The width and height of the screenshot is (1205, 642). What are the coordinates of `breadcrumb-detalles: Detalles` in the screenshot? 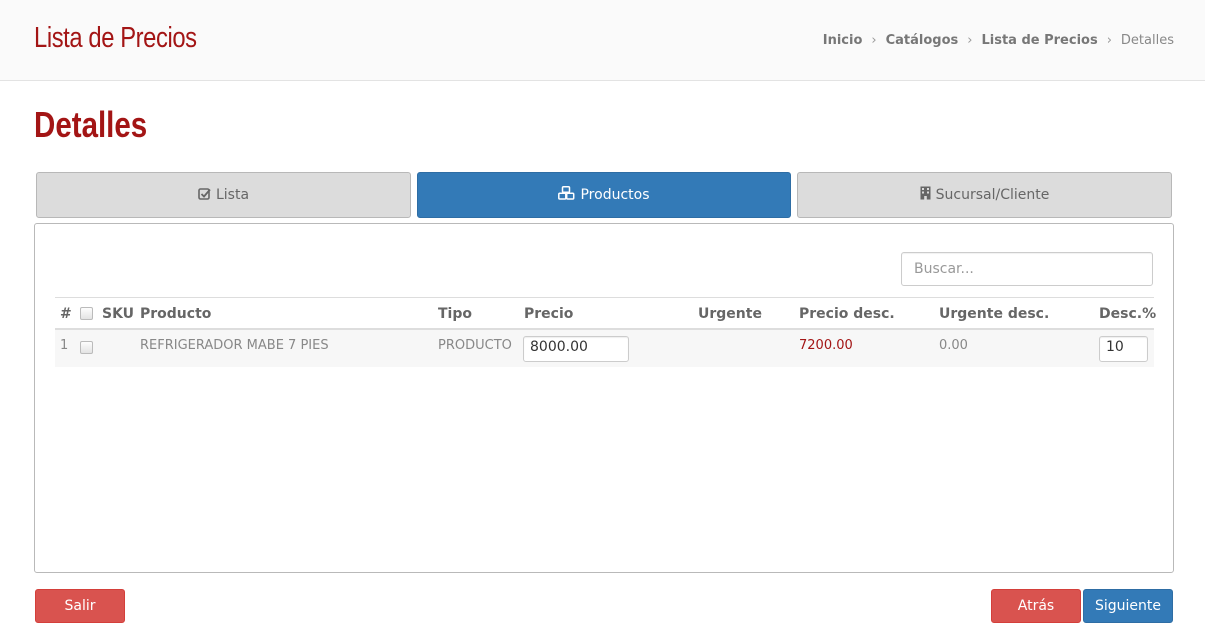 It's located at (1147, 40).